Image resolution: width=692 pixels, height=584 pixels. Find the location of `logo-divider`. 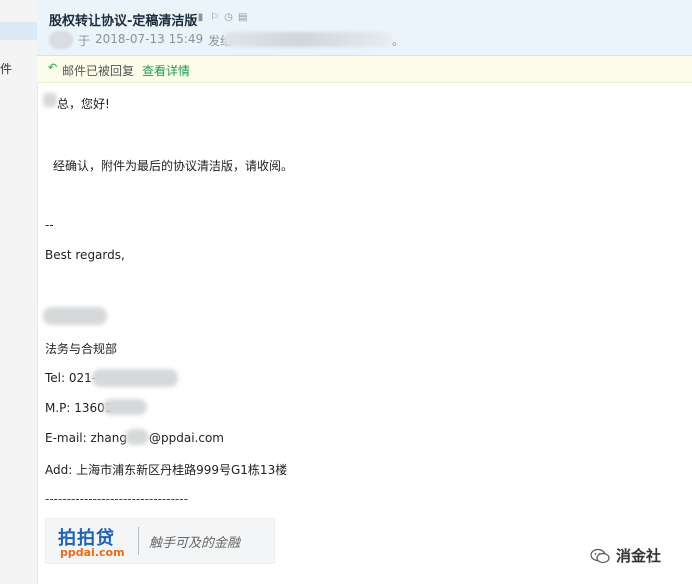

logo-divider is located at coordinates (138, 541).